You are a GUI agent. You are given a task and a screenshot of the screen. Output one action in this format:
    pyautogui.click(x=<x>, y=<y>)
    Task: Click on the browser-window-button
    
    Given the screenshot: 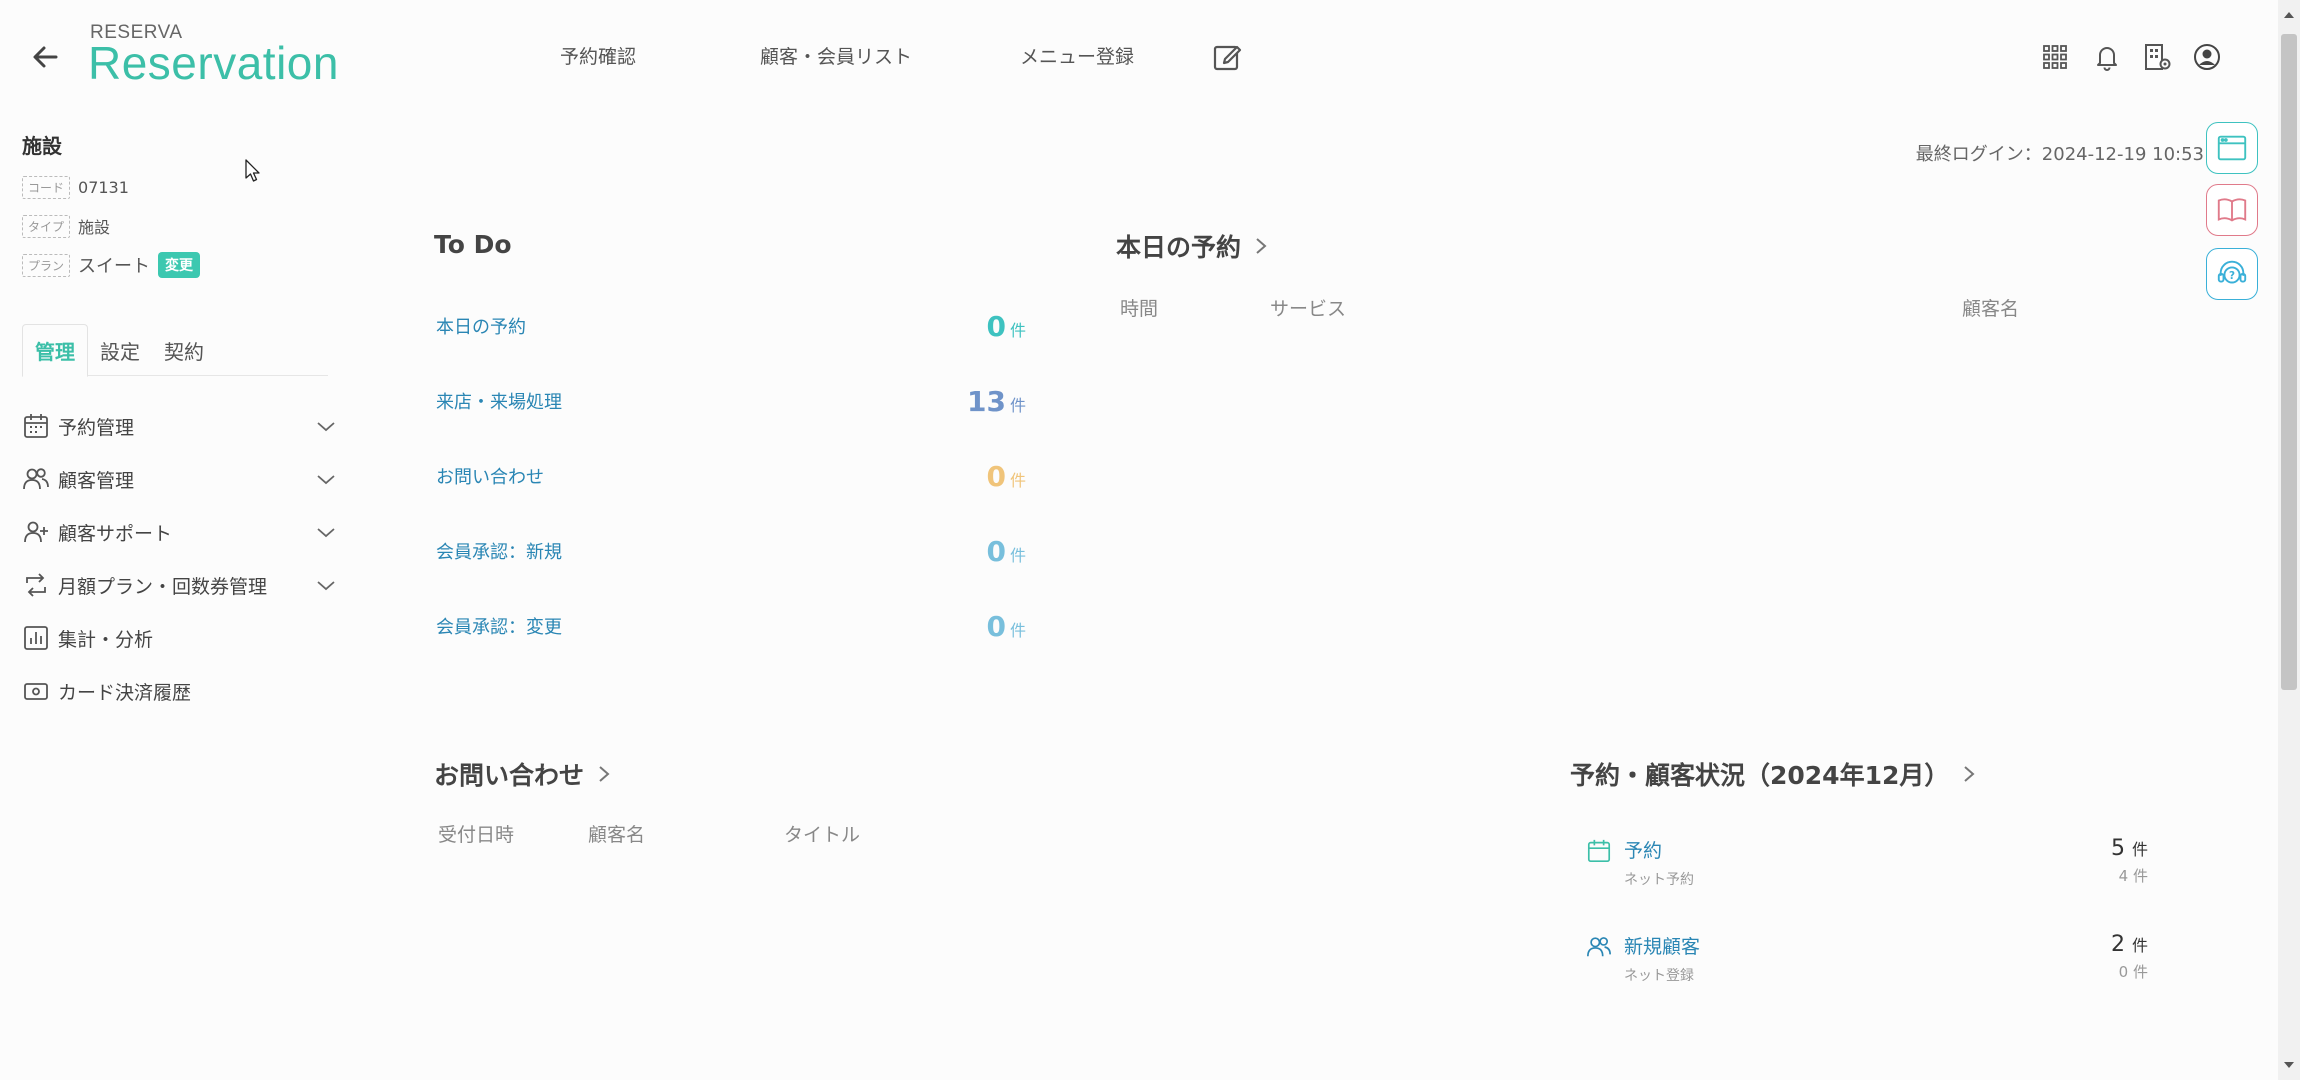 What is the action you would take?
    pyautogui.click(x=2232, y=148)
    